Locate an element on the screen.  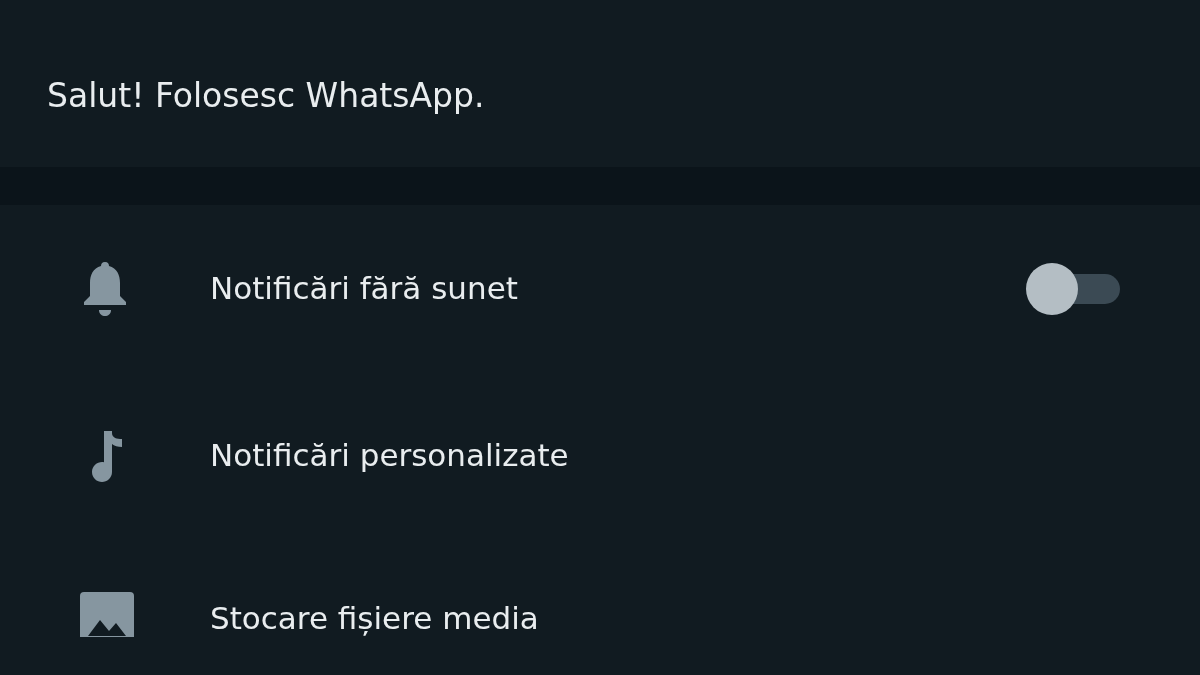
about-text: Salut! Folosesc WhatsApp. is located at coordinates (266, 95).